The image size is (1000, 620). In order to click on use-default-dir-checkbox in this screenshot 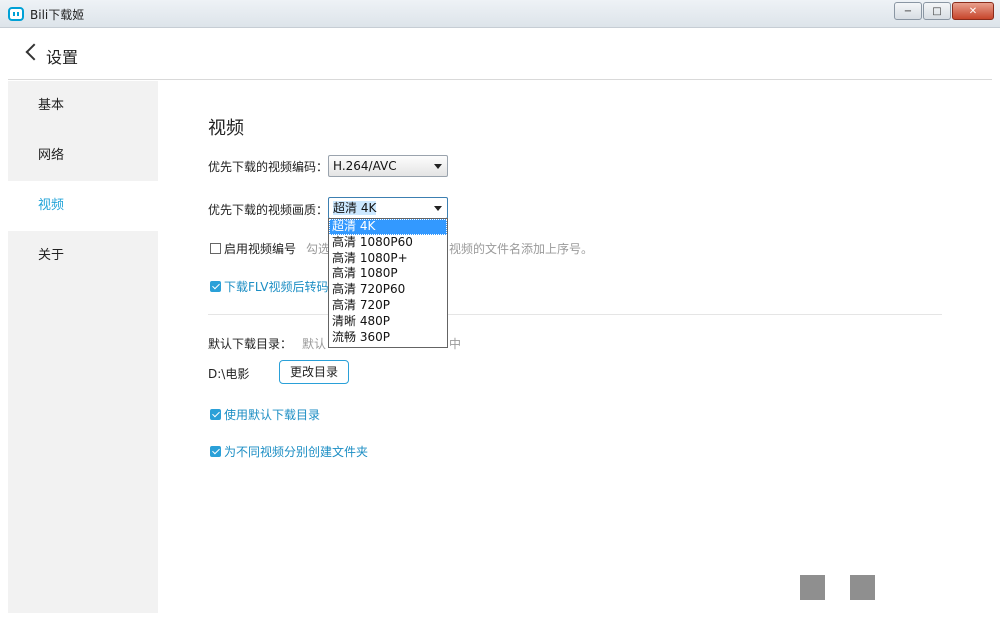, I will do `click(215, 414)`.